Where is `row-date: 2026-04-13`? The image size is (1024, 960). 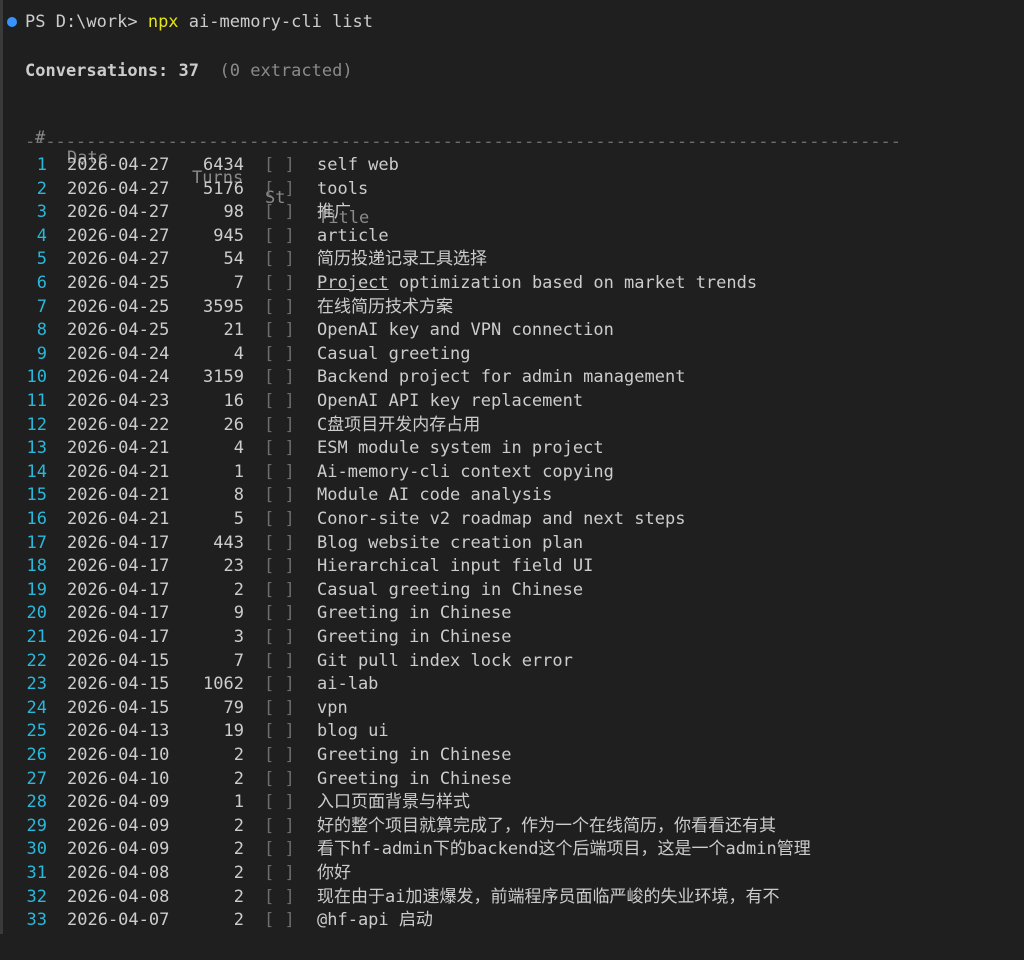 row-date: 2026-04-13 is located at coordinates (118, 731).